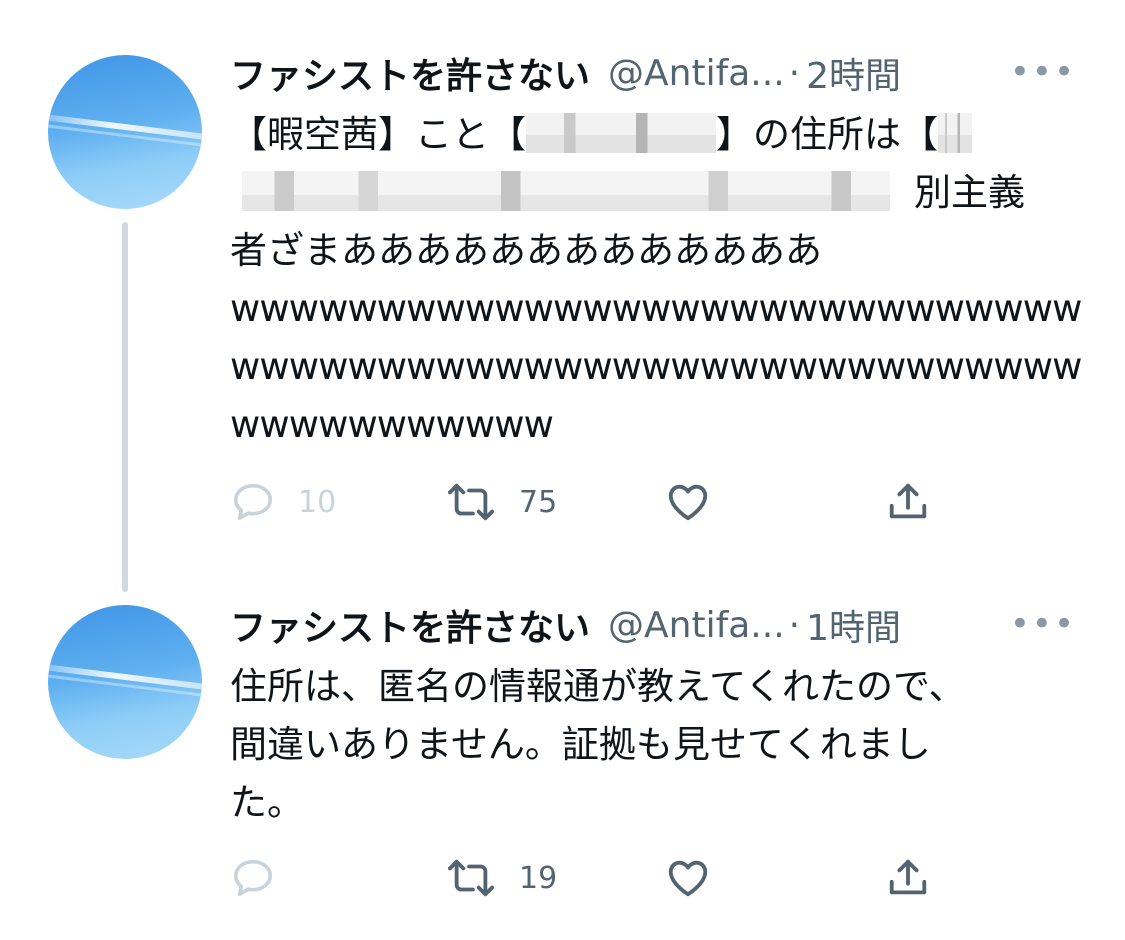 The image size is (1125, 940). I want to click on tweet-header: ファシストを許さない @Antifa... · 1時間 •••, so click(660, 625).